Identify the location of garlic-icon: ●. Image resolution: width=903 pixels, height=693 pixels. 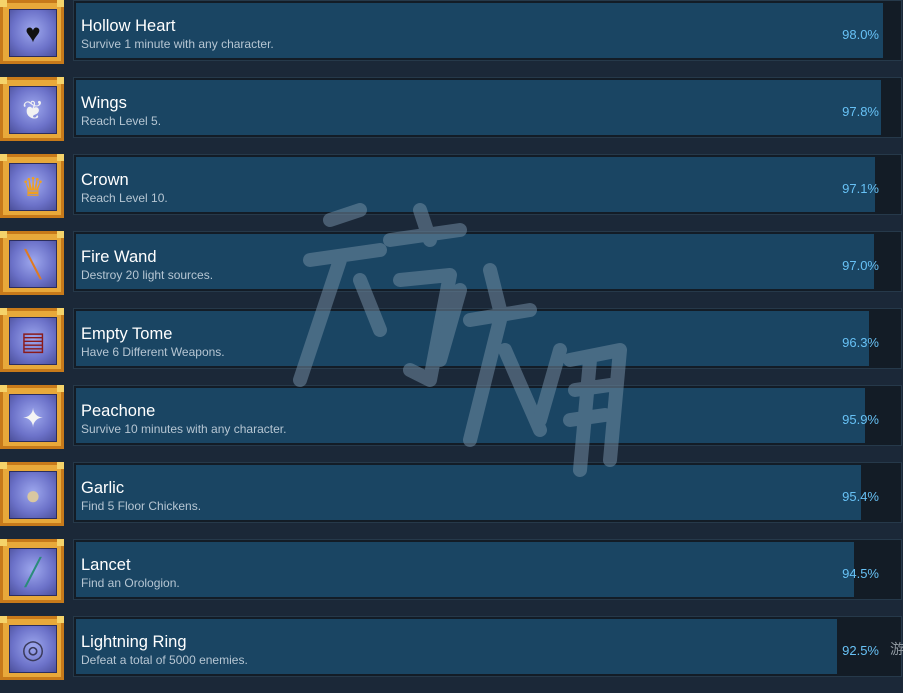
(33, 495).